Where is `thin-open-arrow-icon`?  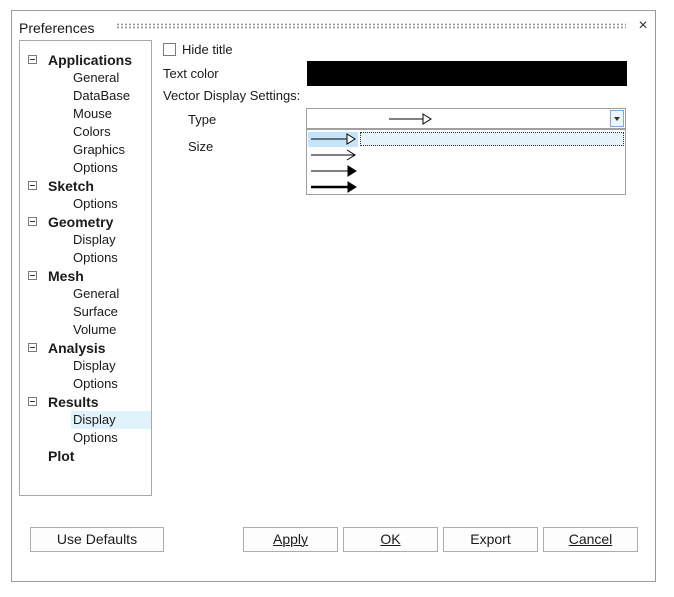
thin-open-arrow-icon is located at coordinates (333, 155).